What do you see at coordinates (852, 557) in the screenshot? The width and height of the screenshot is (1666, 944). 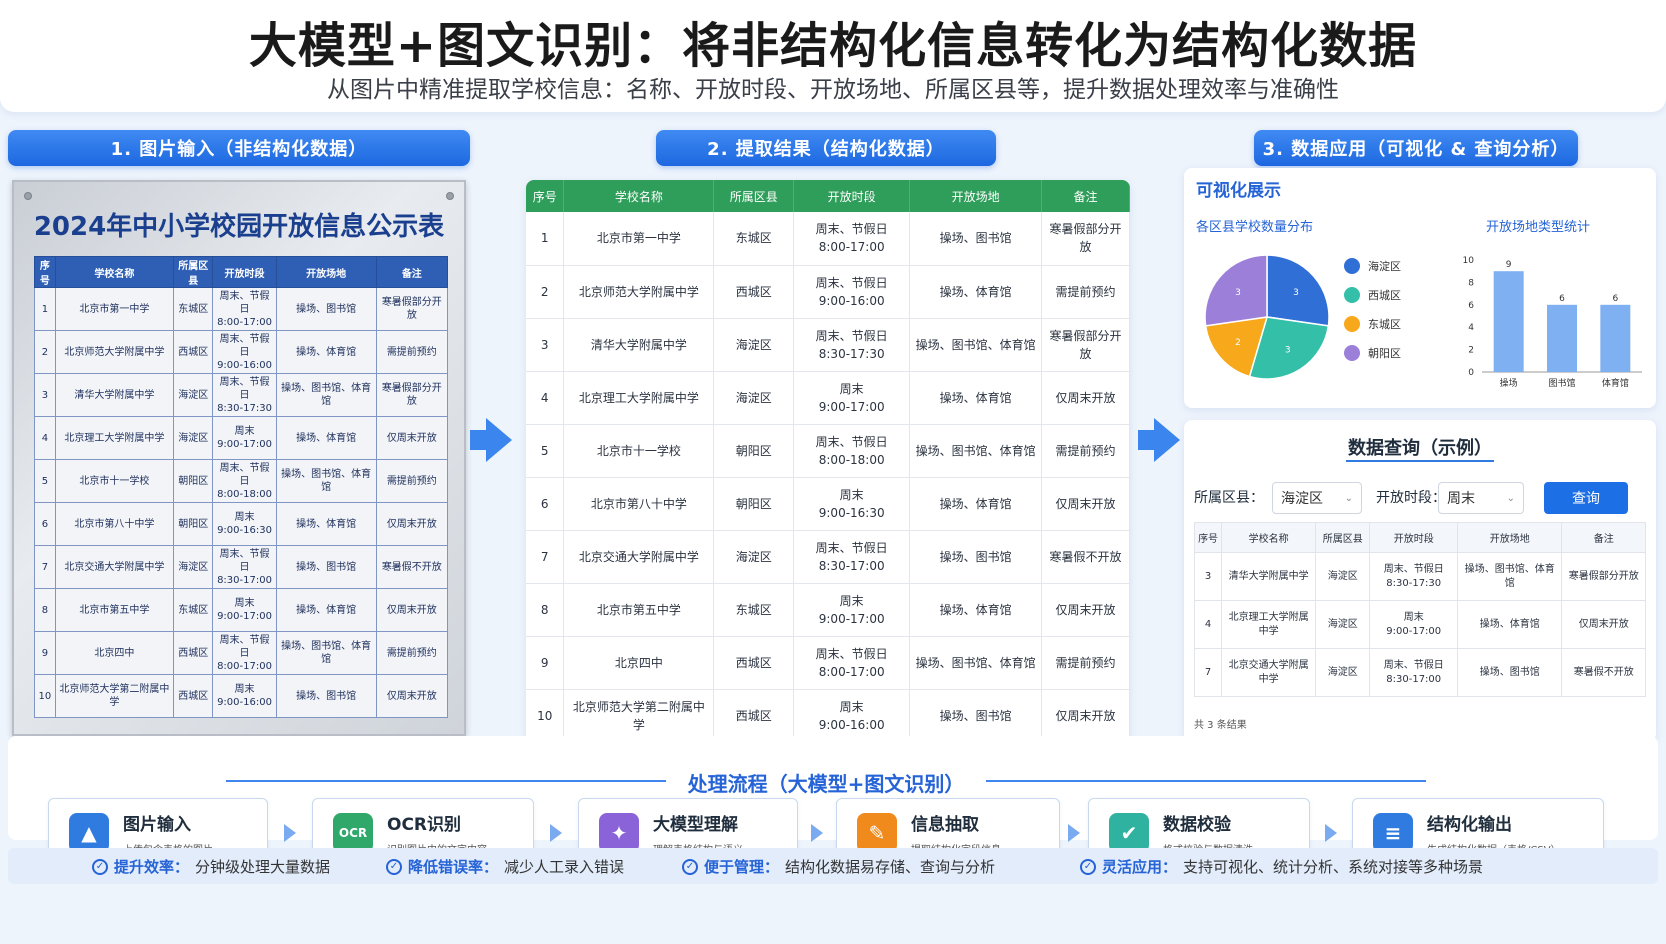 I see `table-cell: 周末、节假日 8:30-17:00` at bounding box center [852, 557].